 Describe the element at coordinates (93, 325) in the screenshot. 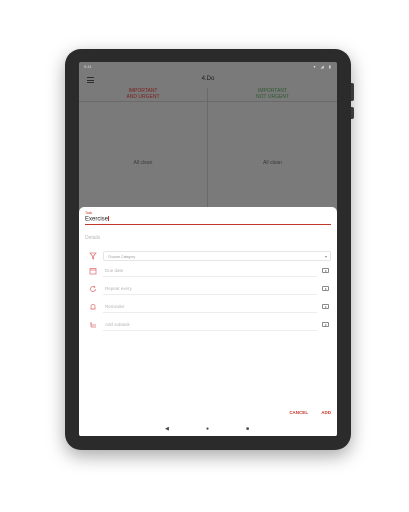

I see `subtask-icon` at that location.